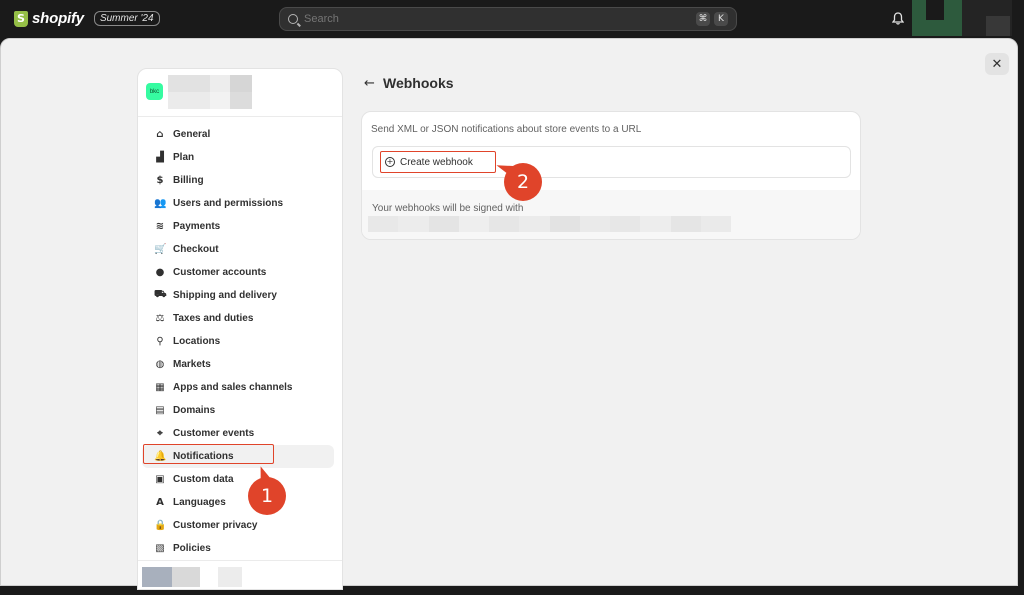 The height and width of the screenshot is (595, 1024). What do you see at coordinates (196, 249) in the screenshot?
I see `sidebar-item-label: Checkout` at bounding box center [196, 249].